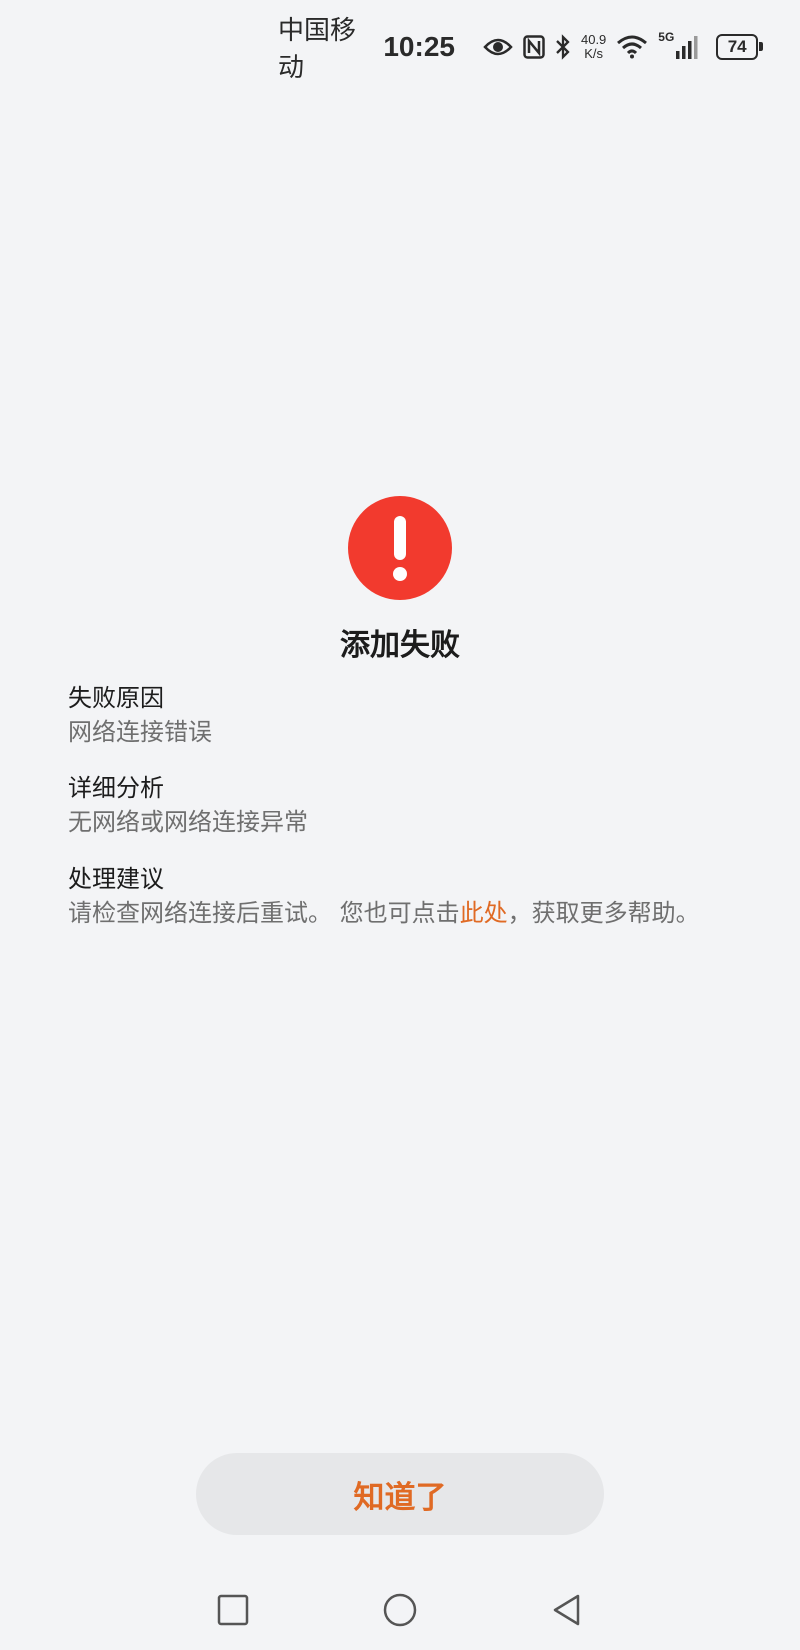 Image resolution: width=800 pixels, height=1650 pixels. I want to click on detailed-analysis-value: 无网络或网络连接异常, so click(188, 822).